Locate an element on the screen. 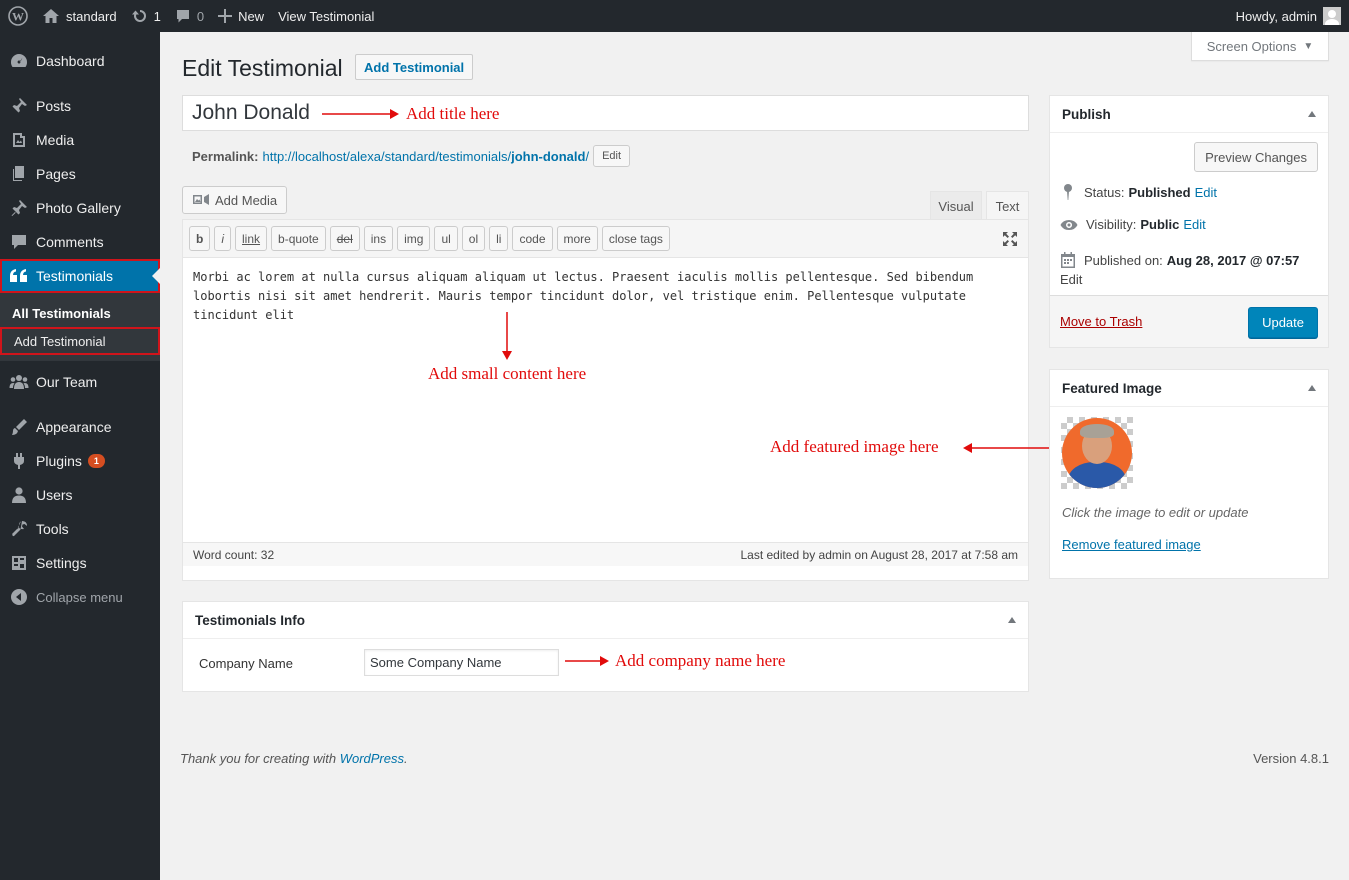  sidebar-item-testimonials: Testimonials is located at coordinates (80, 276).